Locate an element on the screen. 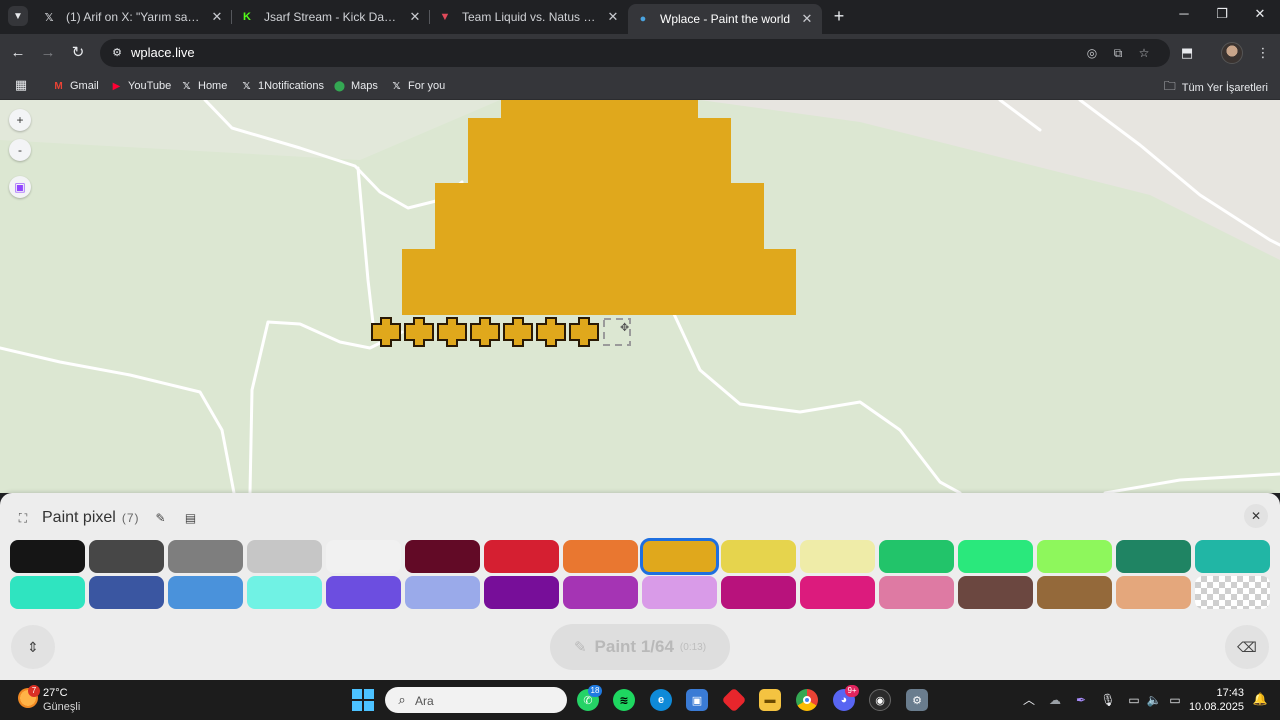 The height and width of the screenshot is (720, 1280). battery-icon: ▭ is located at coordinates (1175, 700).